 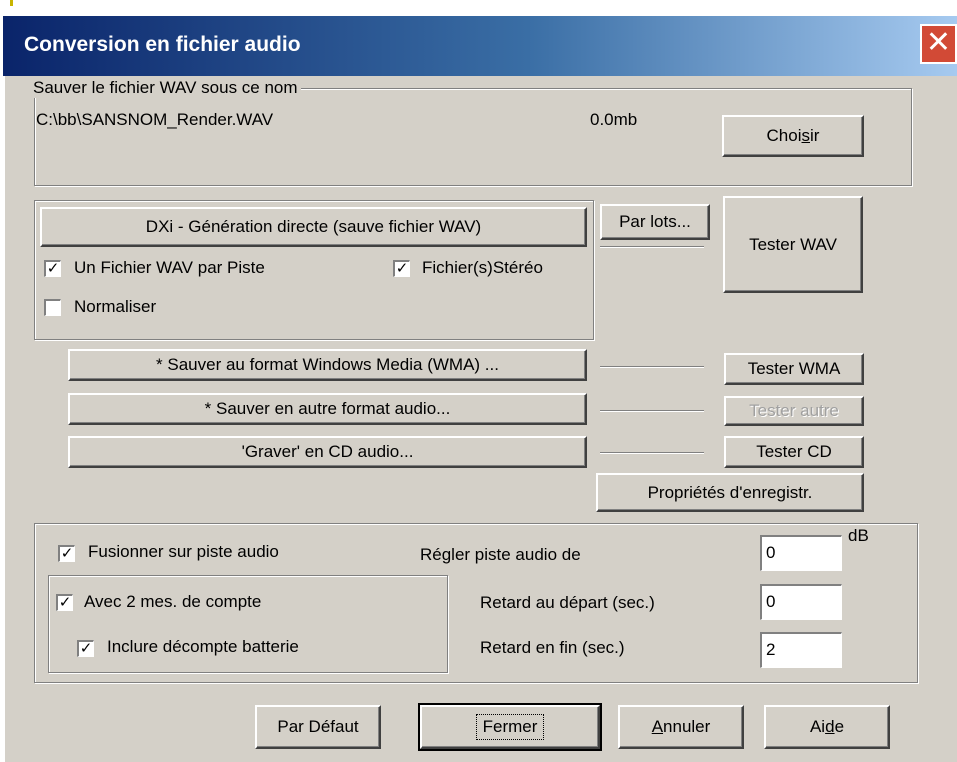 What do you see at coordinates (203, 646) in the screenshot?
I see `drum-countdown-label: Inclure décompte batterie` at bounding box center [203, 646].